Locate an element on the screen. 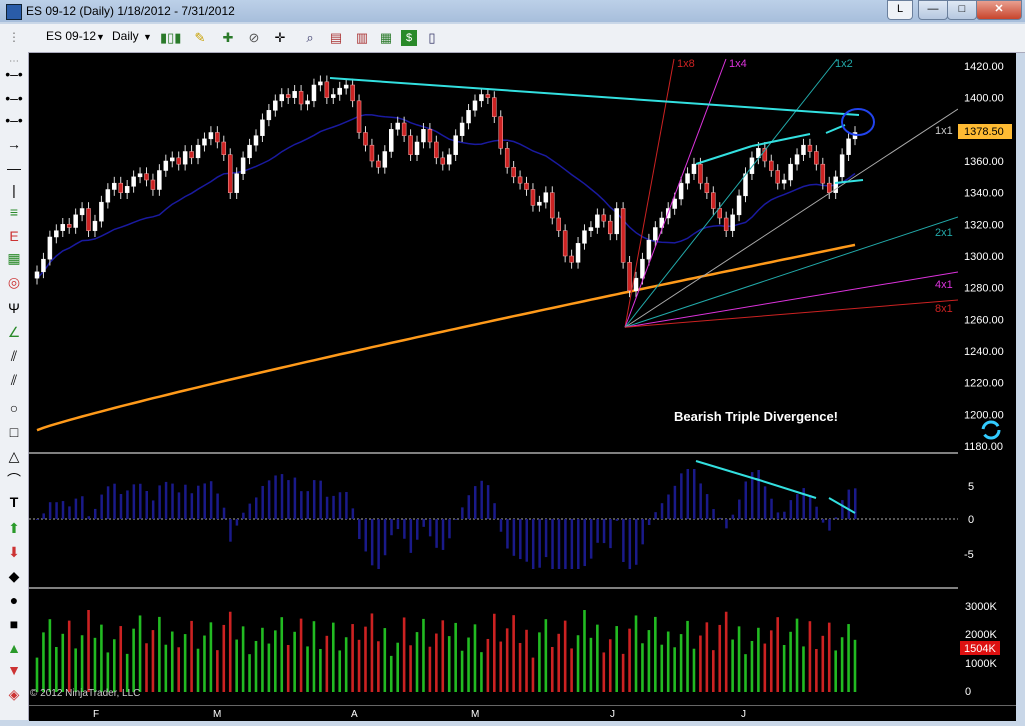 The height and width of the screenshot is (726, 1025). minimize-button: — is located at coordinates (933, 10).